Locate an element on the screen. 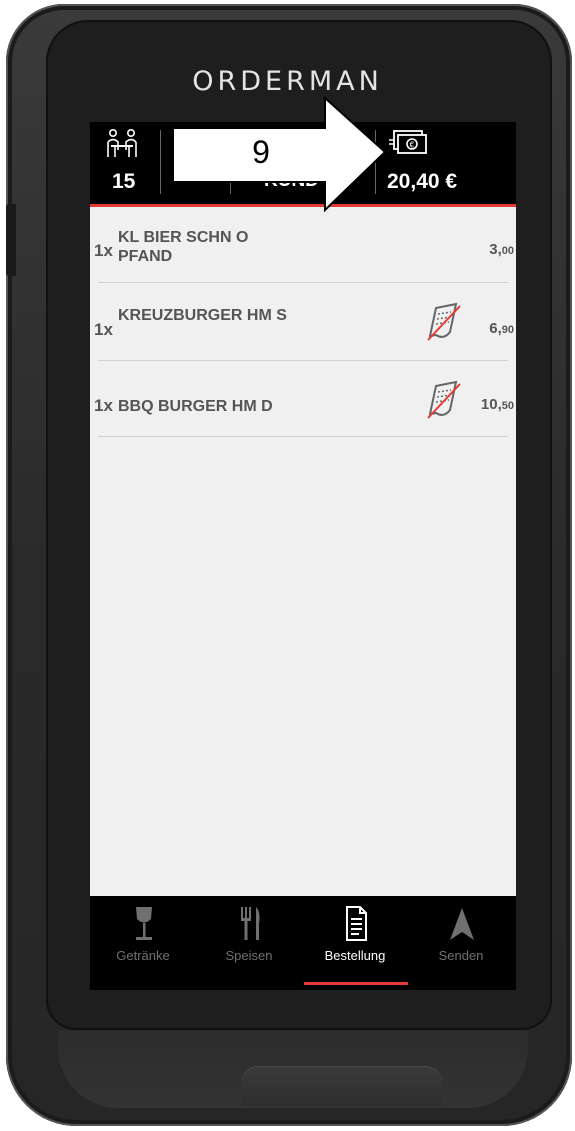 This screenshot has width=575, height=1131. brand-logo: ORDERMAN is located at coordinates (287, 81).